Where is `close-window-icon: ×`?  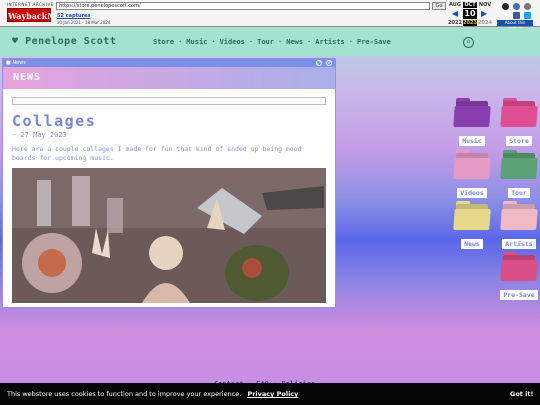 close-window-icon: × is located at coordinates (329, 63).